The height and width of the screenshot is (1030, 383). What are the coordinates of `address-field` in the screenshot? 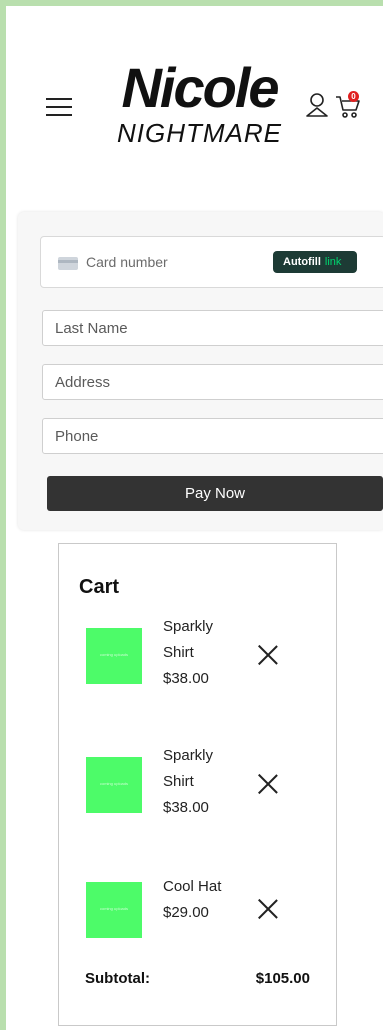 It's located at (212, 382).